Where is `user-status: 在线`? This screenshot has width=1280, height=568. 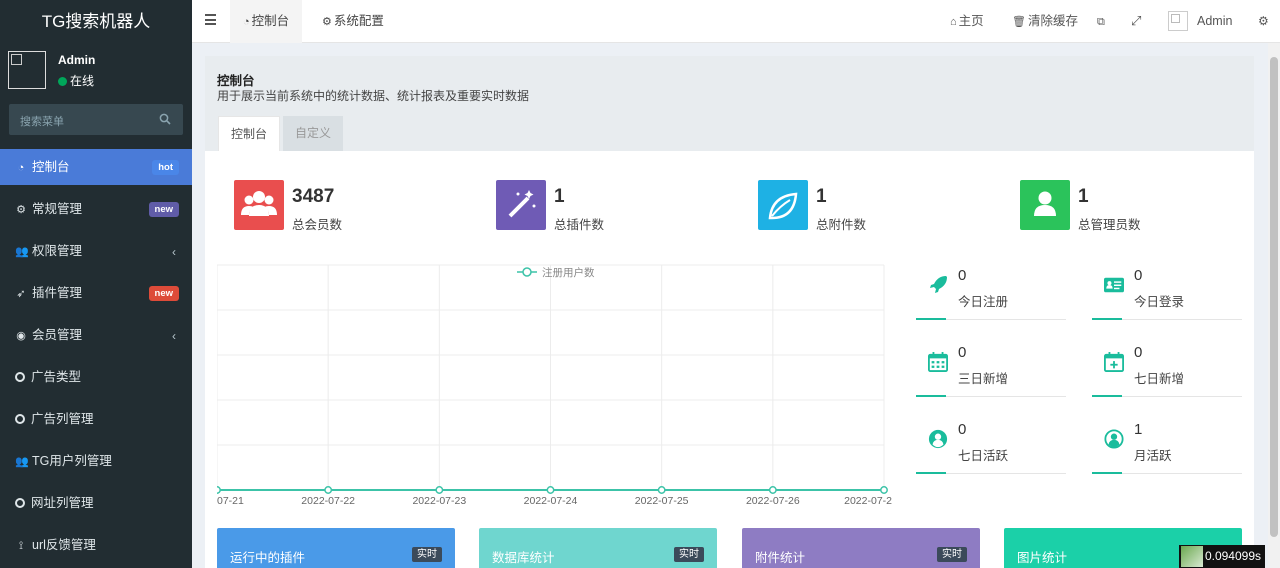
user-status: 在线 is located at coordinates (76, 80).